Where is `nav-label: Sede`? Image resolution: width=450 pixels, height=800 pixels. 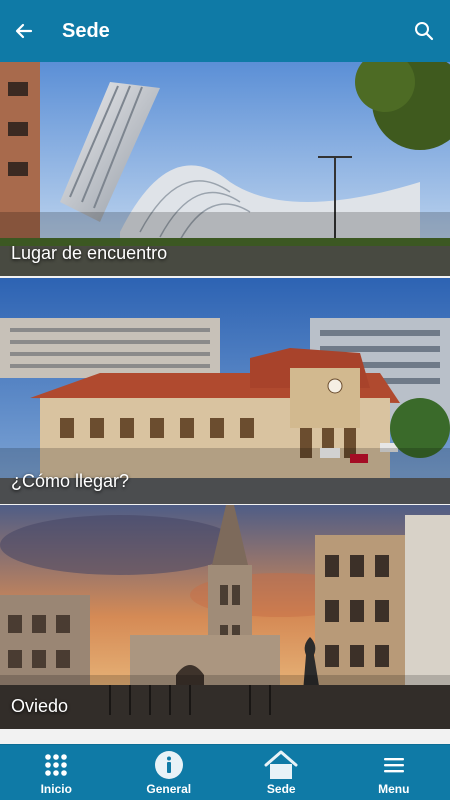 nav-label: Sede is located at coordinates (281, 789).